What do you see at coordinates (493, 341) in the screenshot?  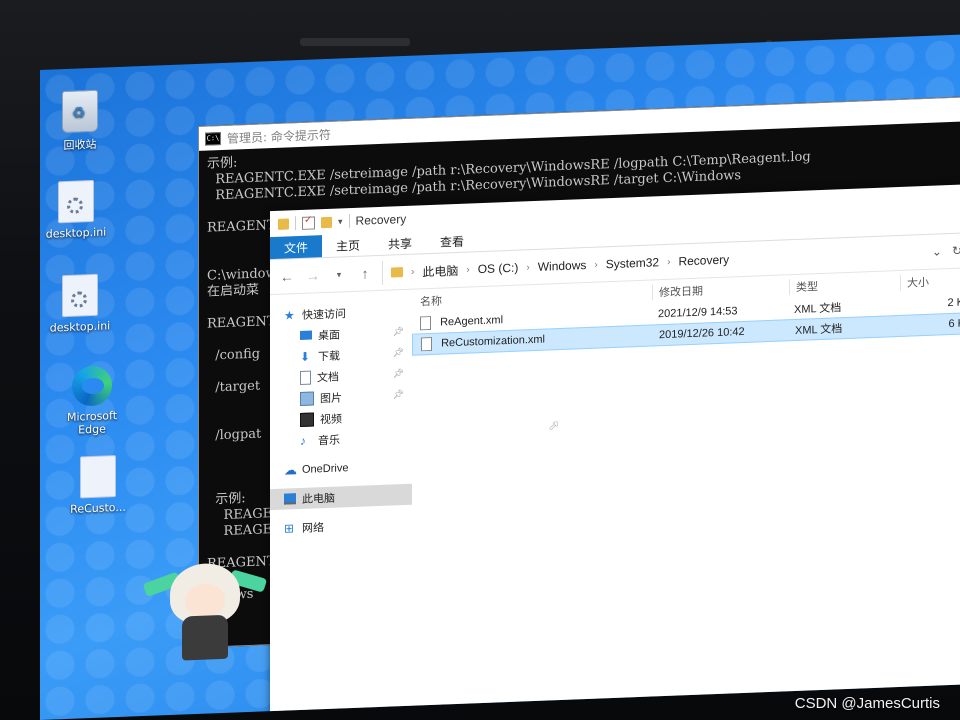 I see `file-name: ReCustomization.xml` at bounding box center [493, 341].